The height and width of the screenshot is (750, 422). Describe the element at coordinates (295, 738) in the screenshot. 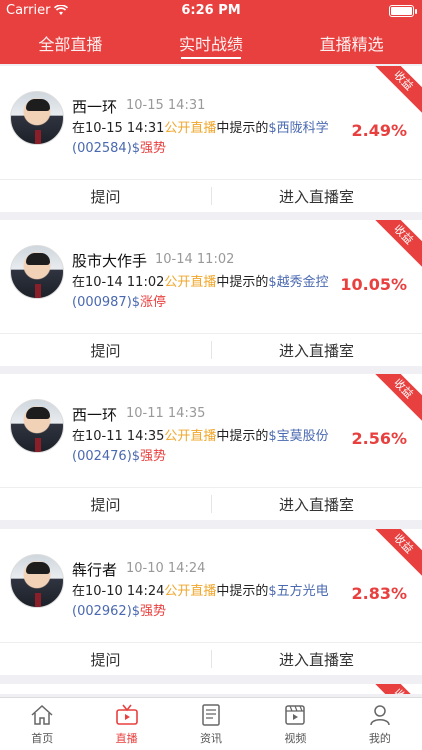

I see `bottom-tab-label: 视频` at that location.